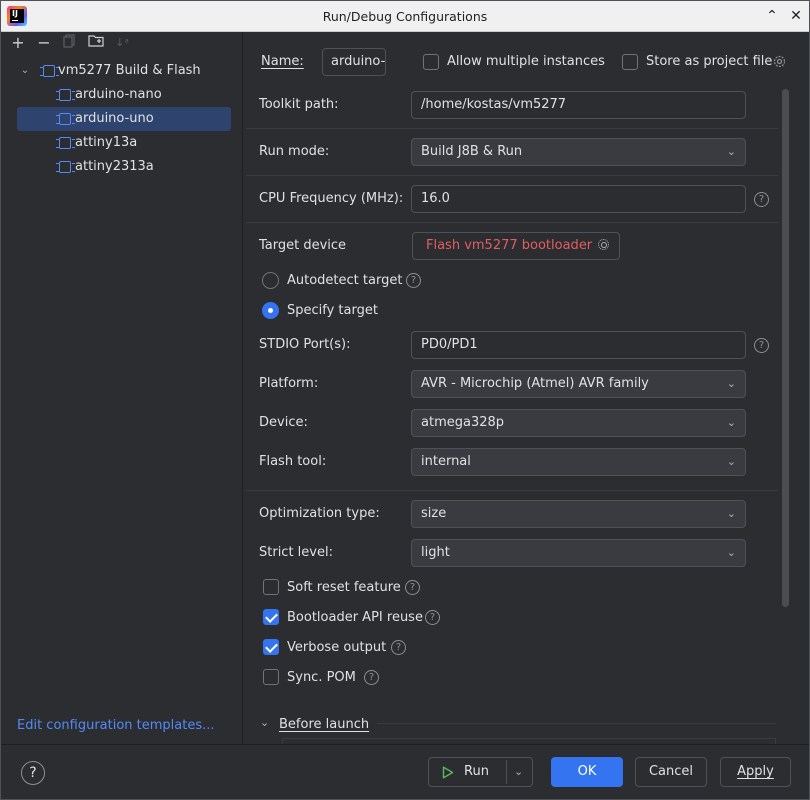 The height and width of the screenshot is (800, 810). Describe the element at coordinates (331, 198) in the screenshot. I see `cpu-frequency-label: CPU Frequency (MHz):` at that location.